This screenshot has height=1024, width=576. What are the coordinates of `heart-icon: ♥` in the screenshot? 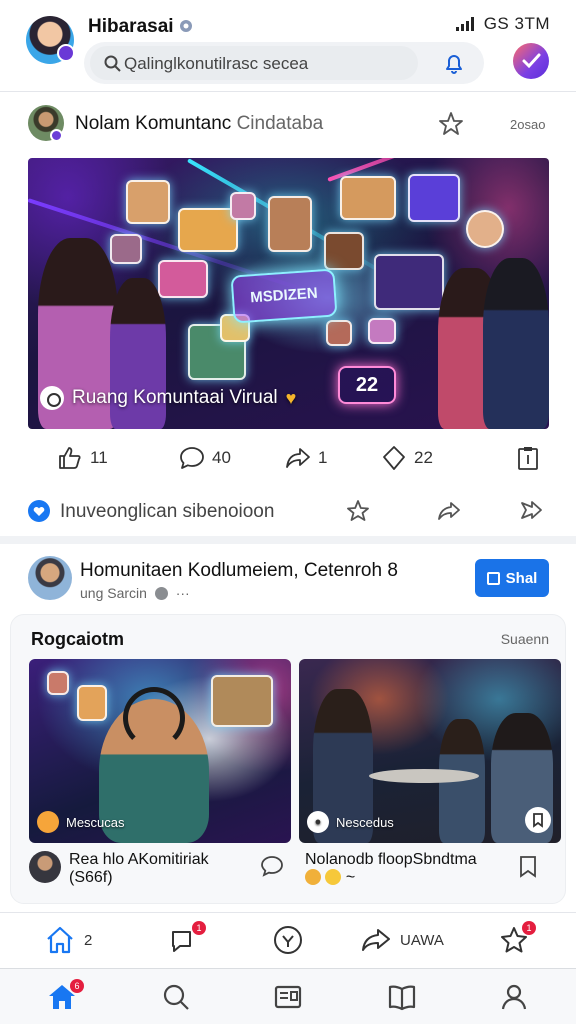 It's located at (291, 397).